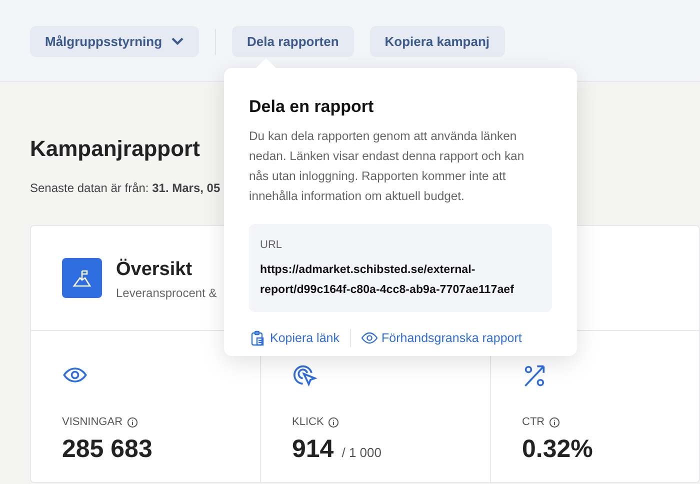  What do you see at coordinates (305, 375) in the screenshot?
I see `cursor-click-icon` at bounding box center [305, 375].